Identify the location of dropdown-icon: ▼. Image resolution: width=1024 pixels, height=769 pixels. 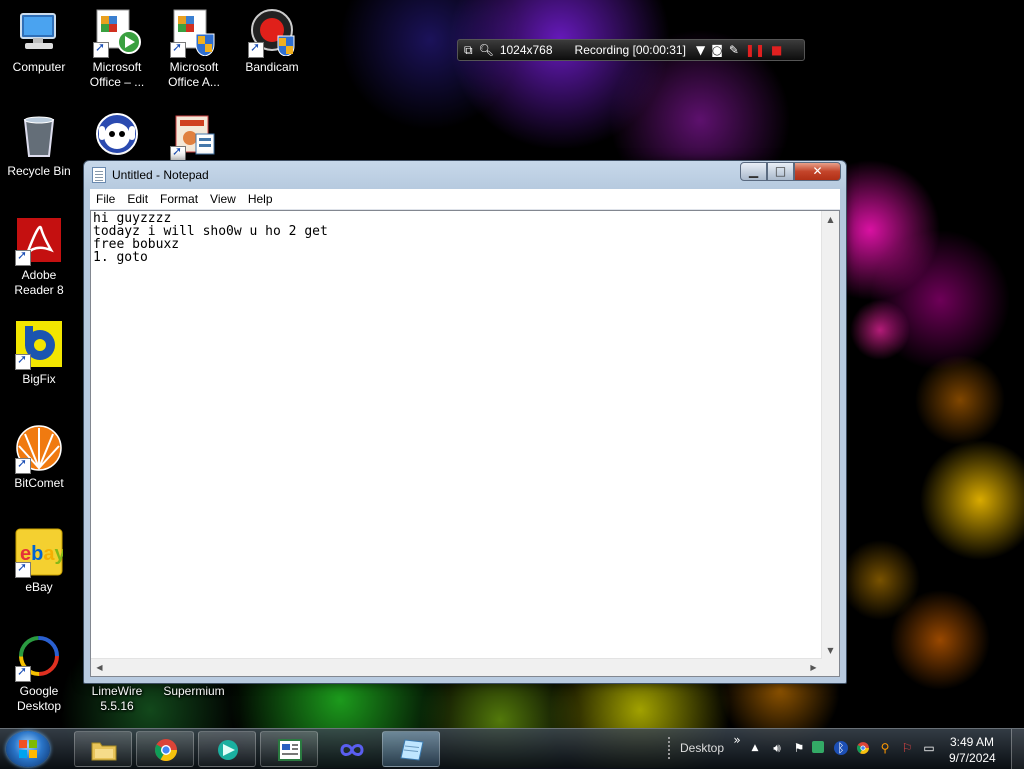
(700, 50).